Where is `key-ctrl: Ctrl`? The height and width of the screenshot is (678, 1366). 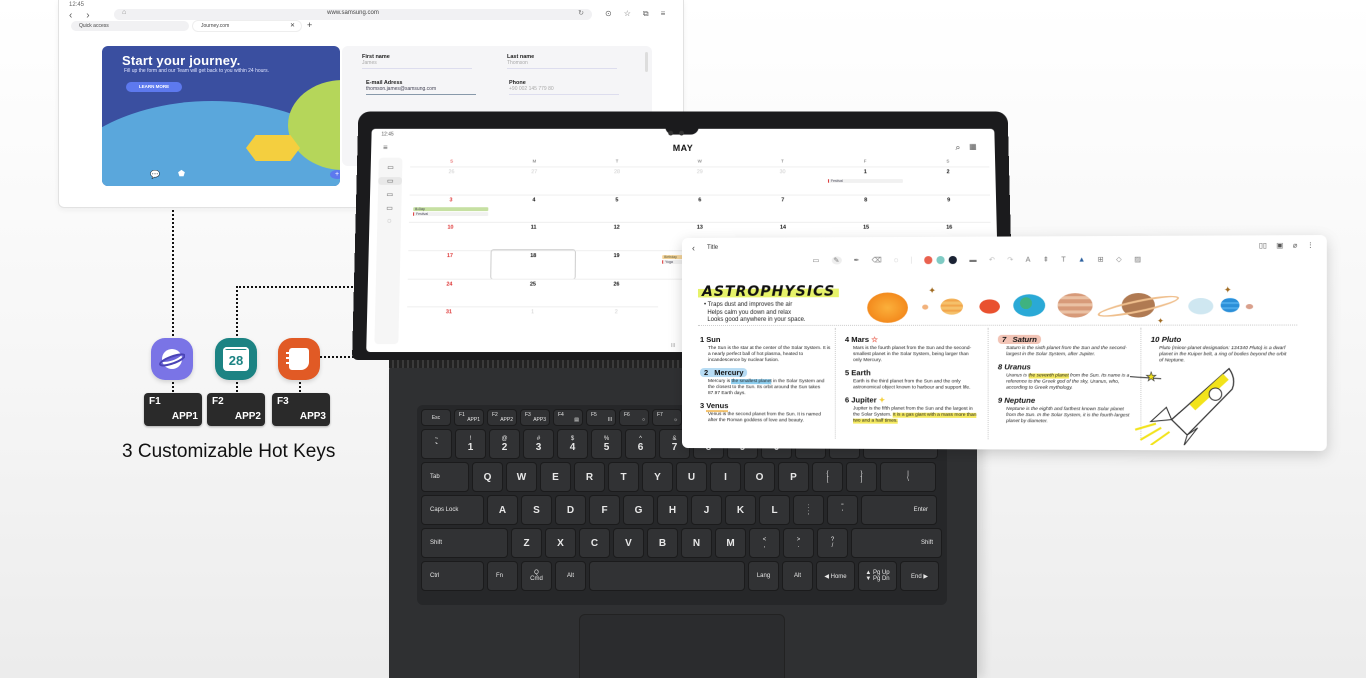
key-ctrl: Ctrl is located at coordinates (452, 576).